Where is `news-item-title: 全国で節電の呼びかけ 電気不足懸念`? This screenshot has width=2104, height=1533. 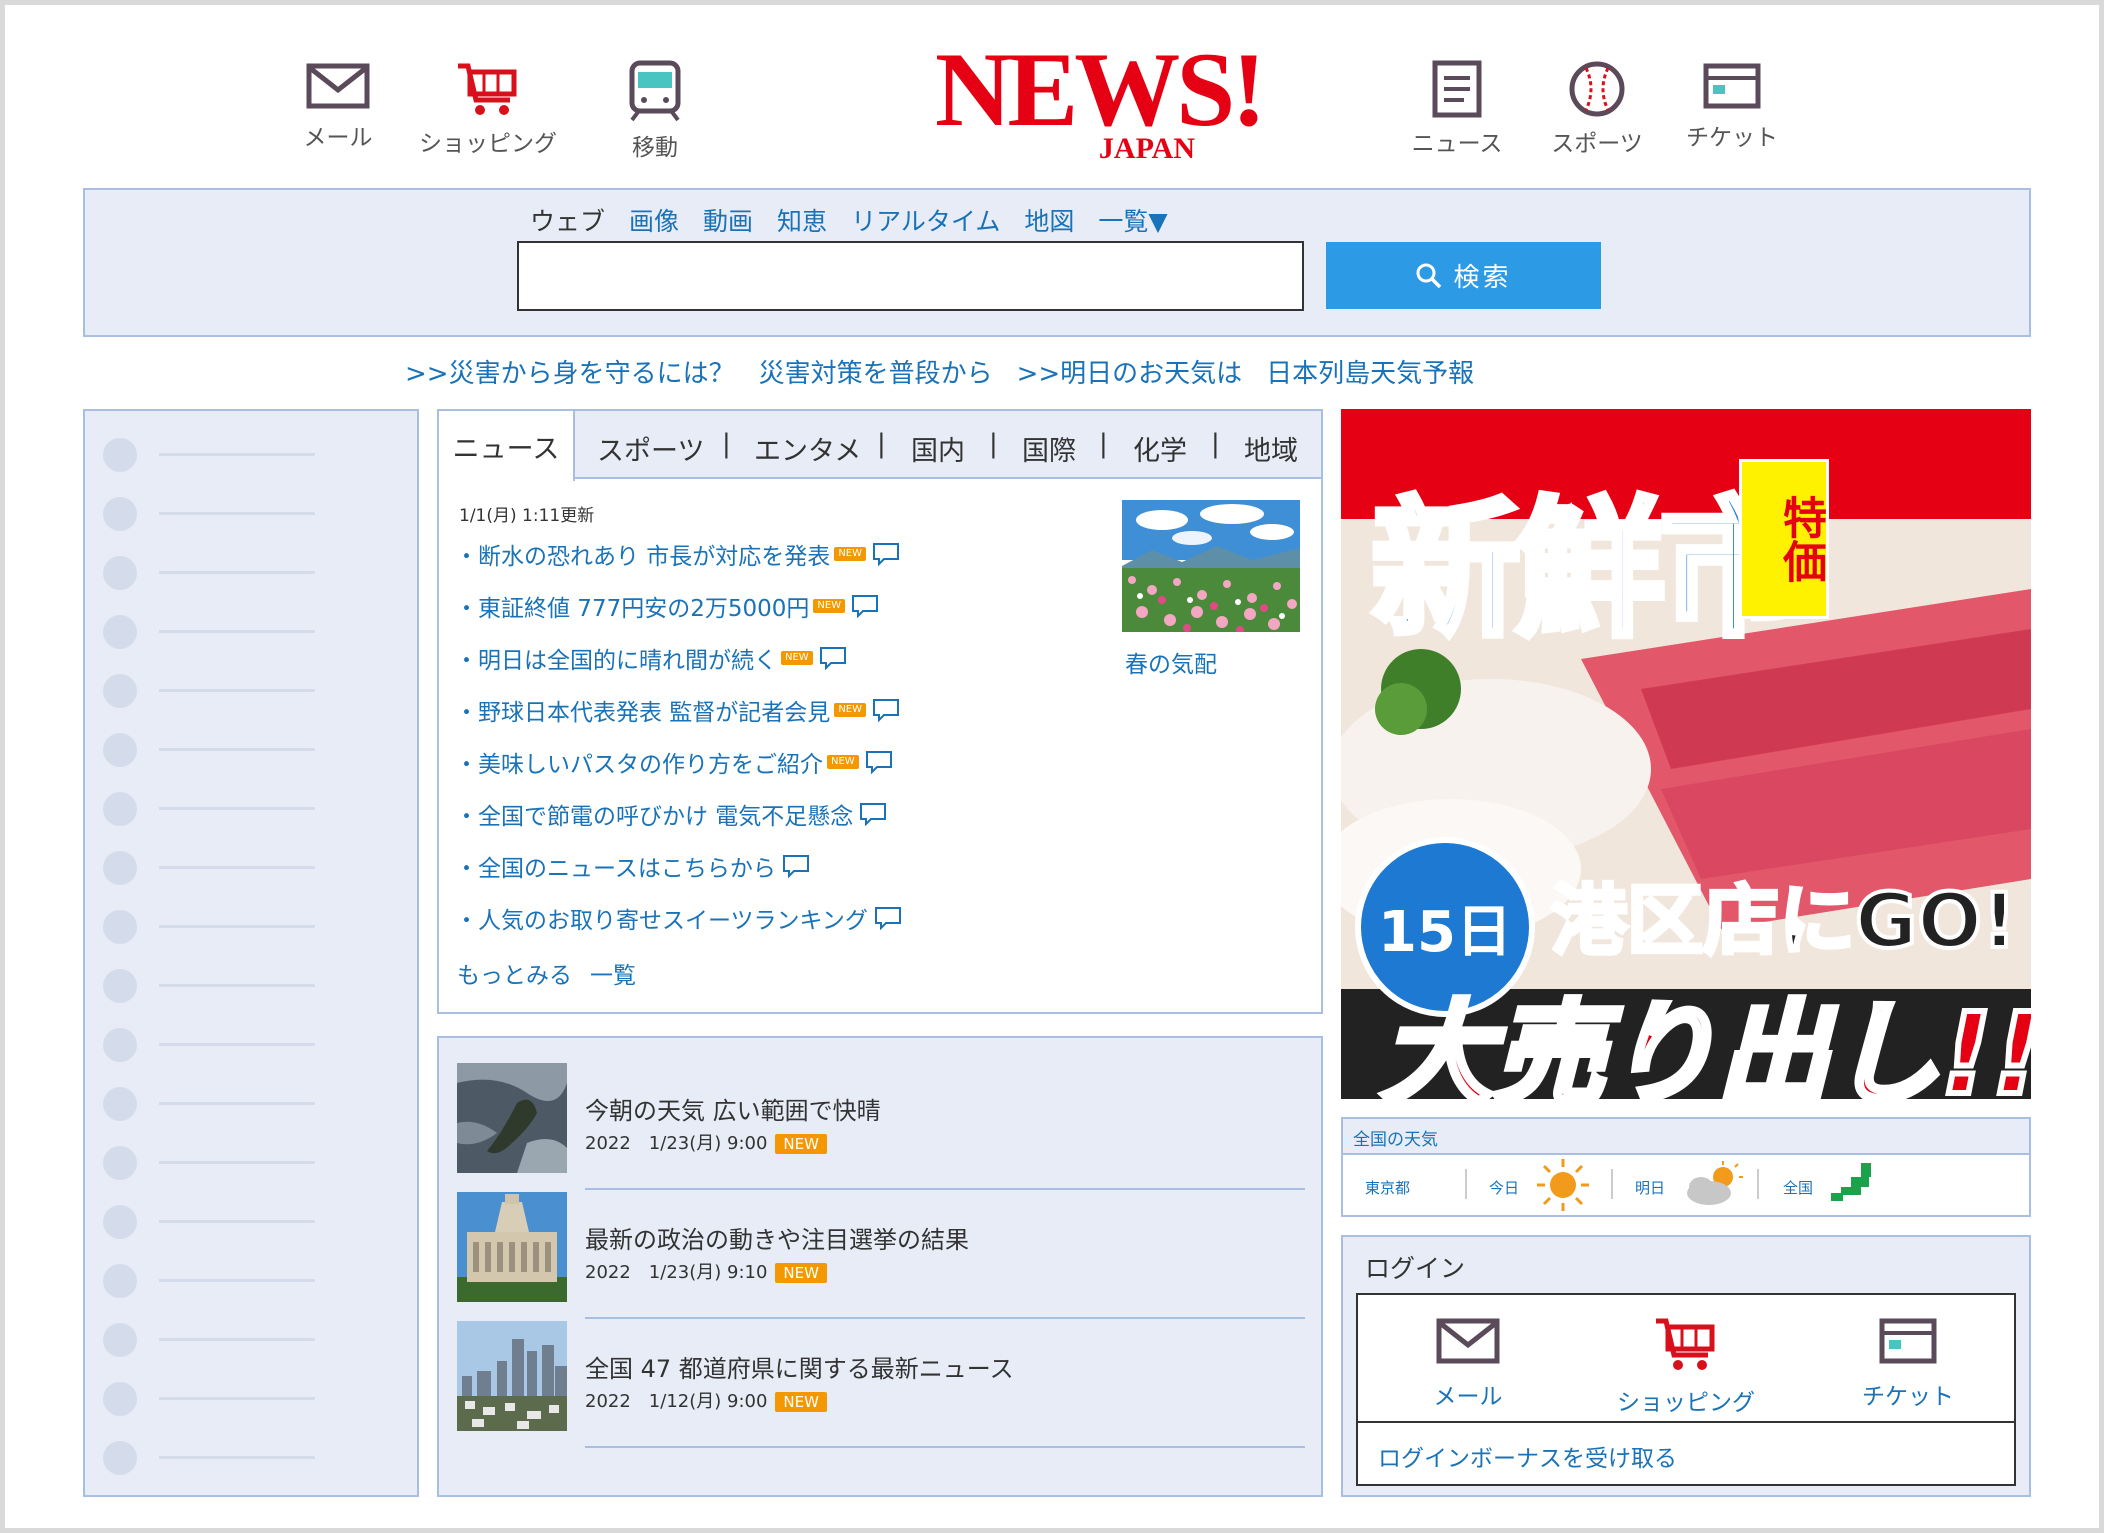 news-item-title: 全国で節電の呼びかけ 電気不足懸念 is located at coordinates (666, 817).